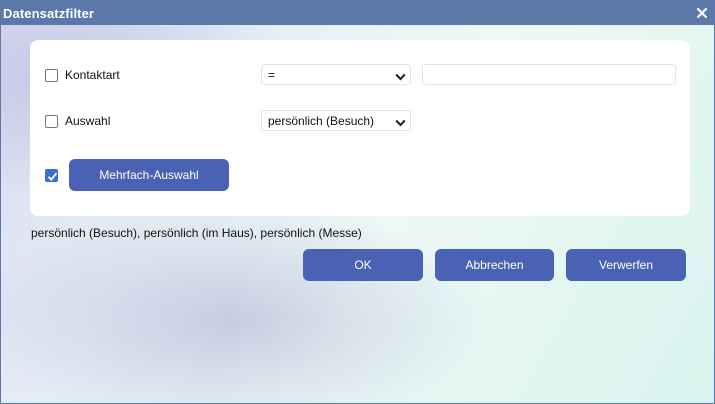  I want to click on checkmark-icon, so click(52, 176).